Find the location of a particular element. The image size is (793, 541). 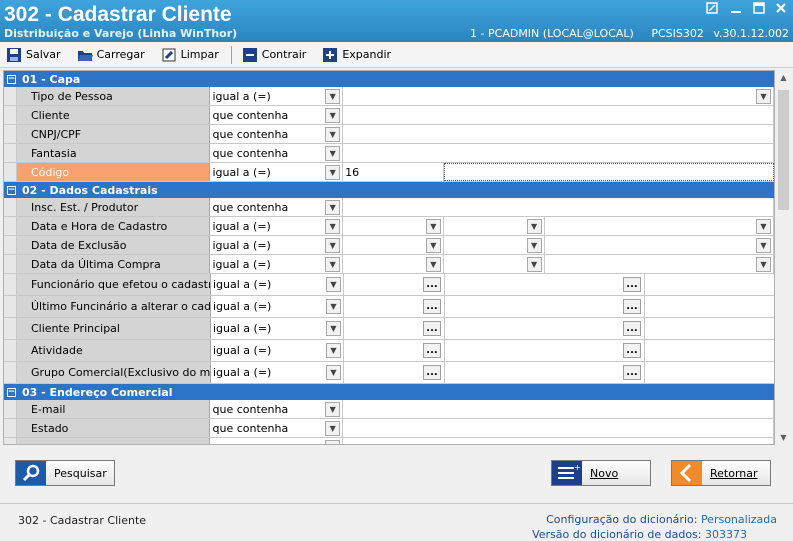

code-to-input is located at coordinates (608, 172).